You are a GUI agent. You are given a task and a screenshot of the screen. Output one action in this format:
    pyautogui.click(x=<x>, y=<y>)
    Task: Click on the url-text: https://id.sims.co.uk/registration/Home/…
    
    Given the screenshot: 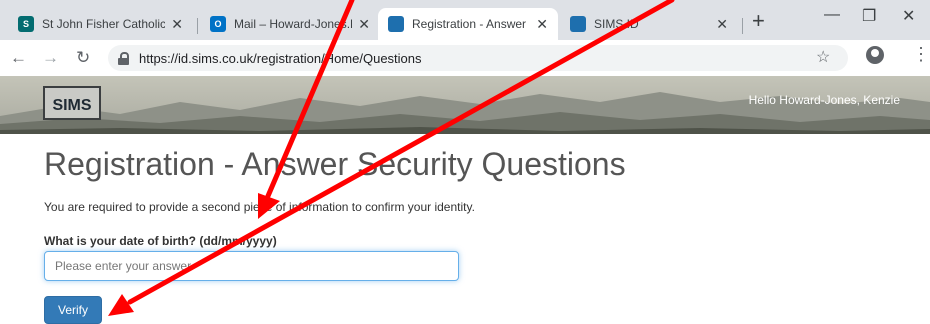 What is the action you would take?
    pyautogui.click(x=280, y=58)
    